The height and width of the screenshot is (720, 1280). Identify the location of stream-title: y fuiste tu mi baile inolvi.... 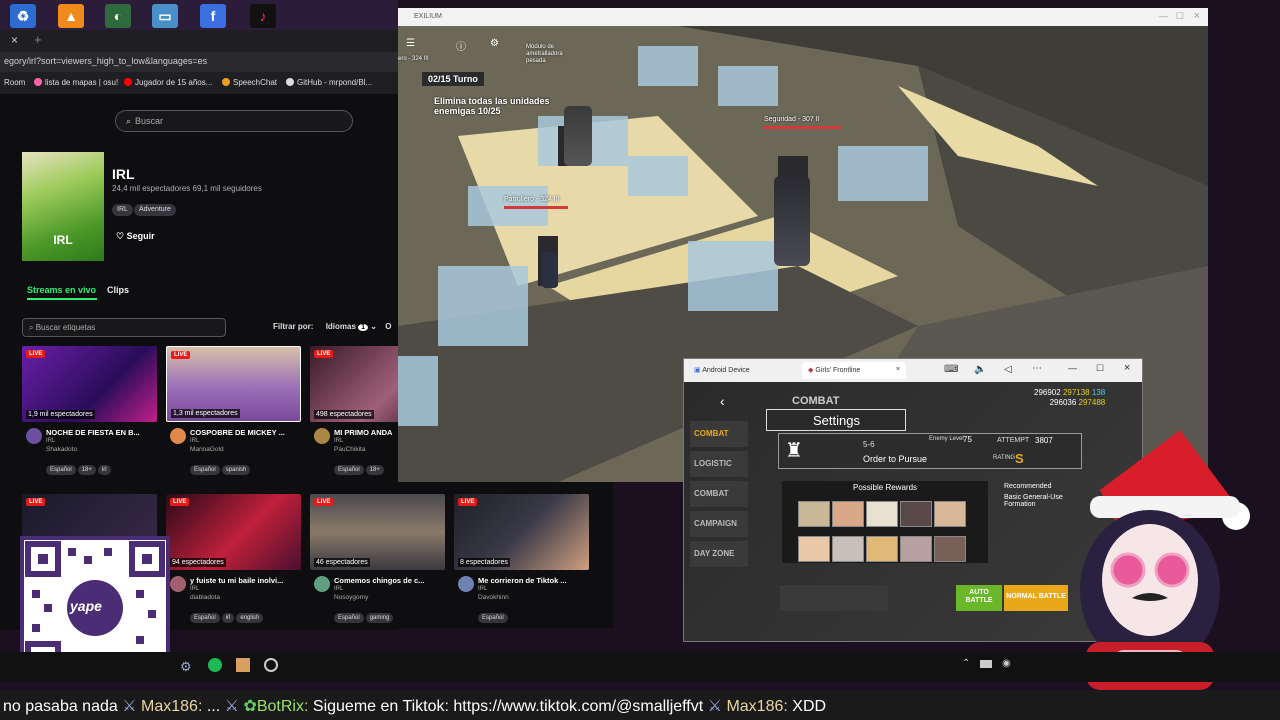
(246, 580).